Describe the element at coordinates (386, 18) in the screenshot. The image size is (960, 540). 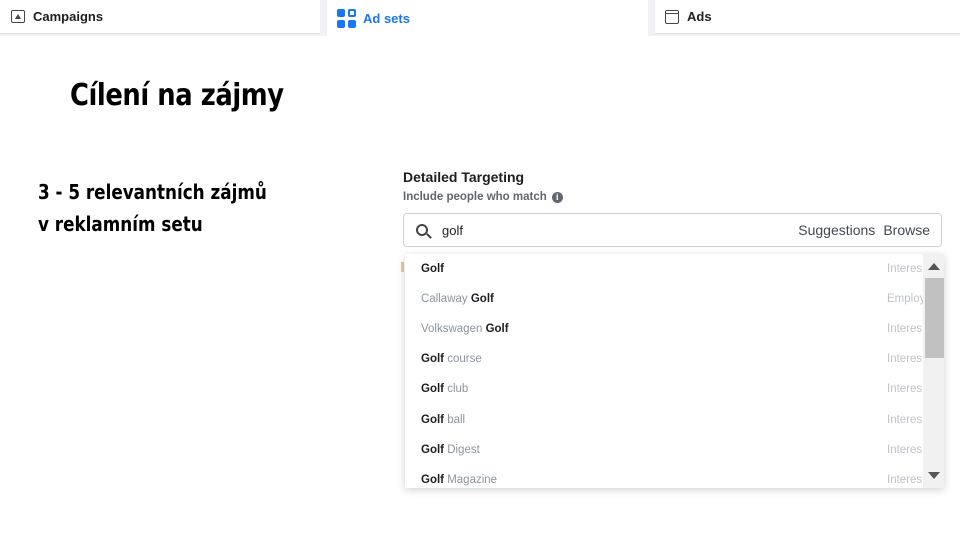
I see `tab-label: Ad sets` at that location.